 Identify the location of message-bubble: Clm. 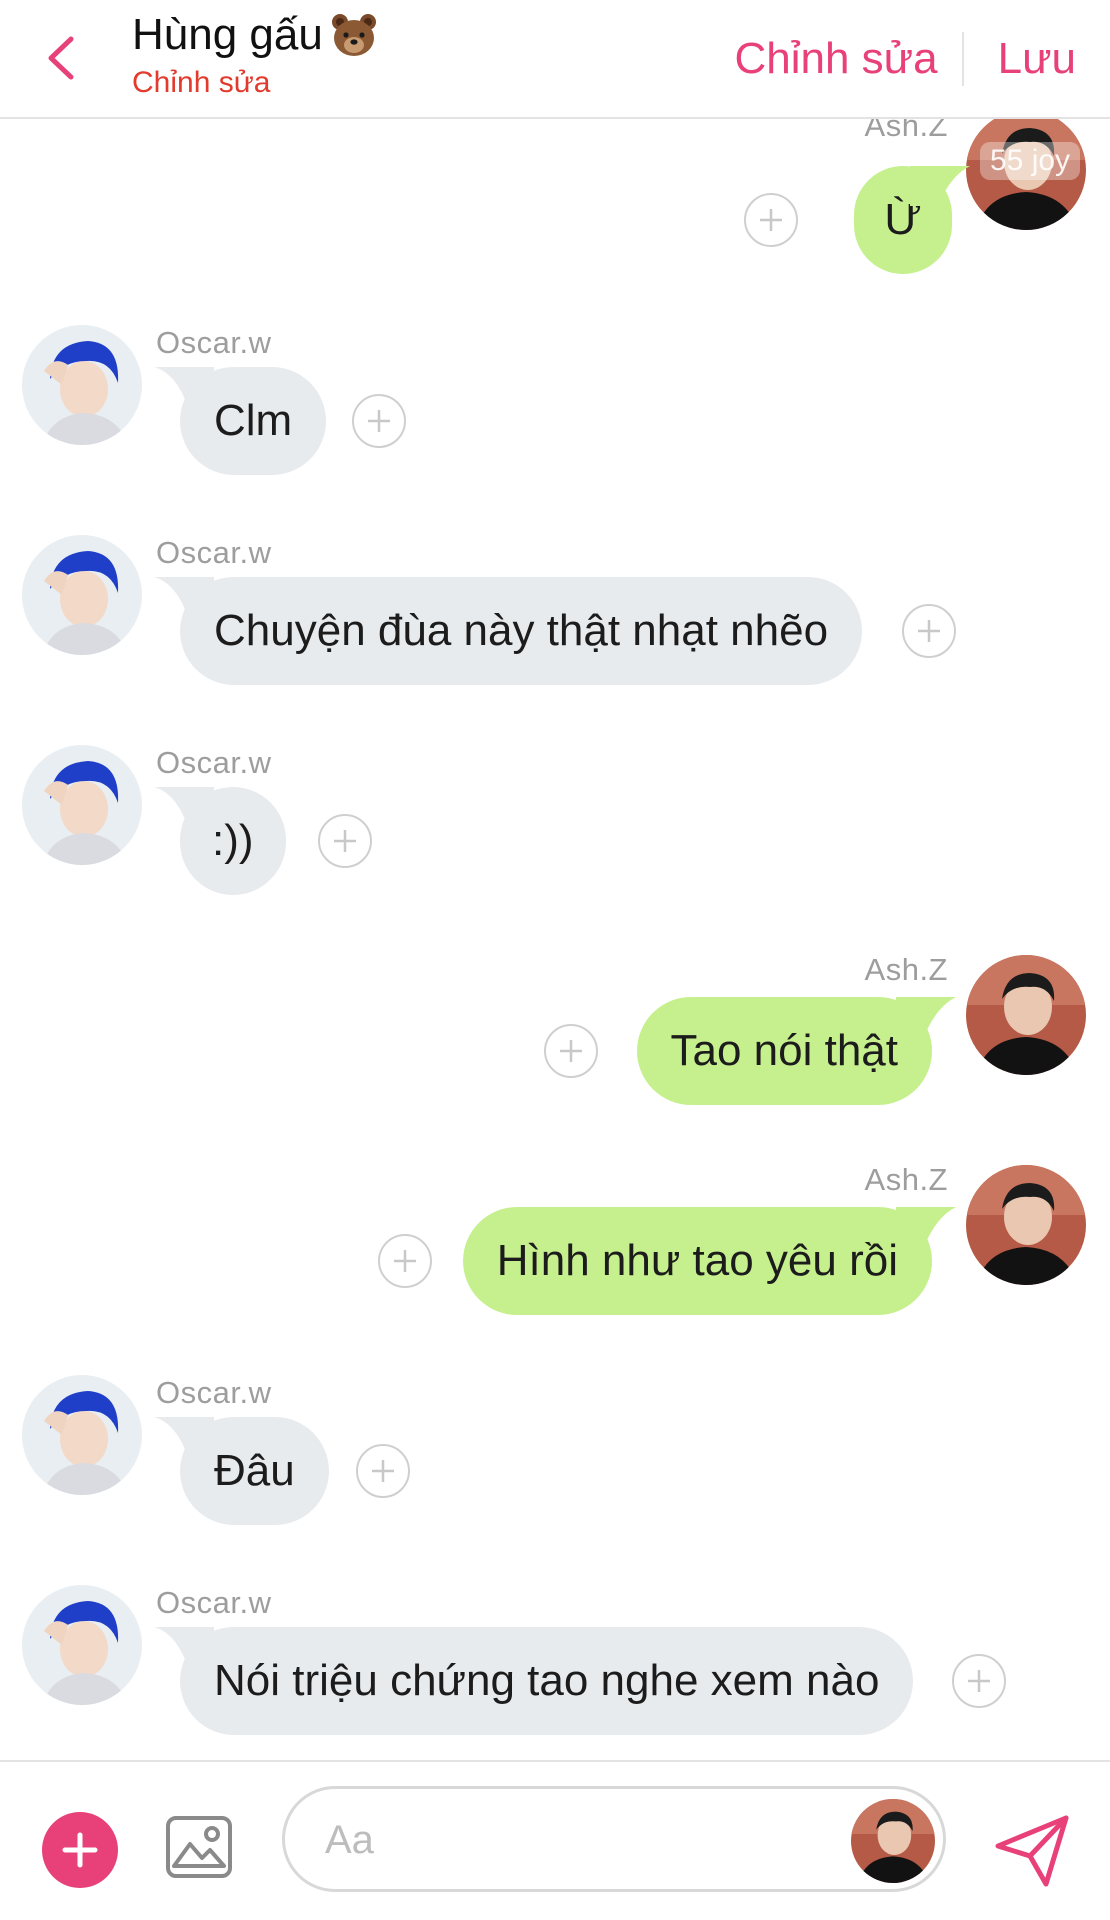
(253, 421).